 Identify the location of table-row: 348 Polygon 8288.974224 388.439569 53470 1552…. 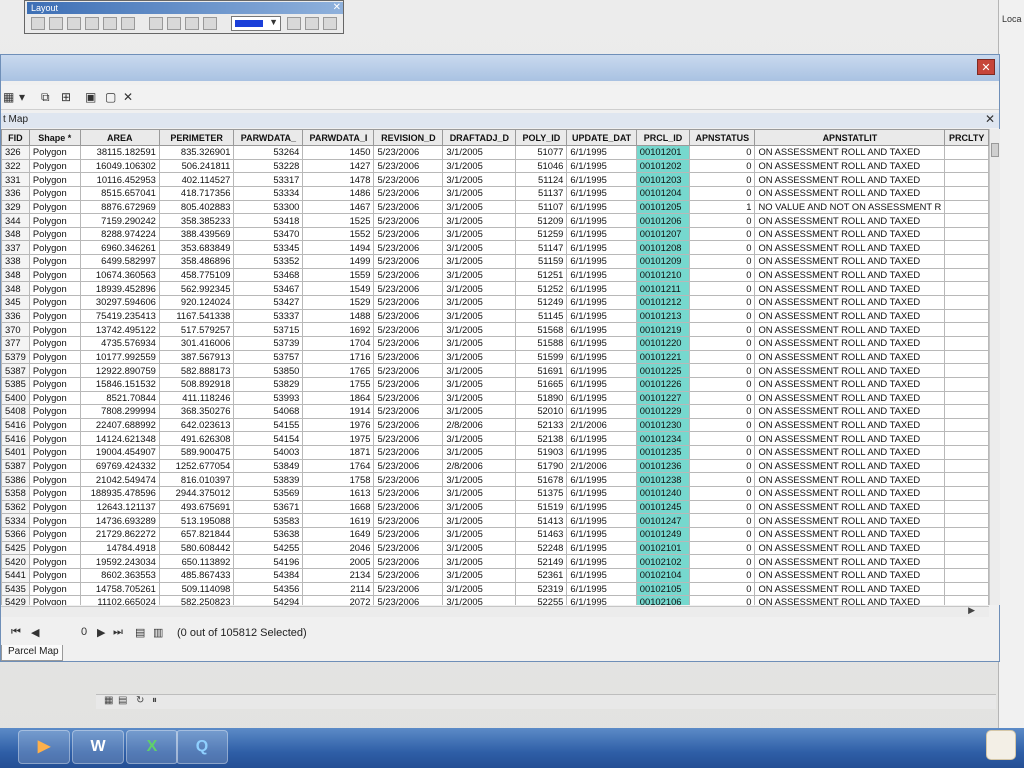
(495, 234).